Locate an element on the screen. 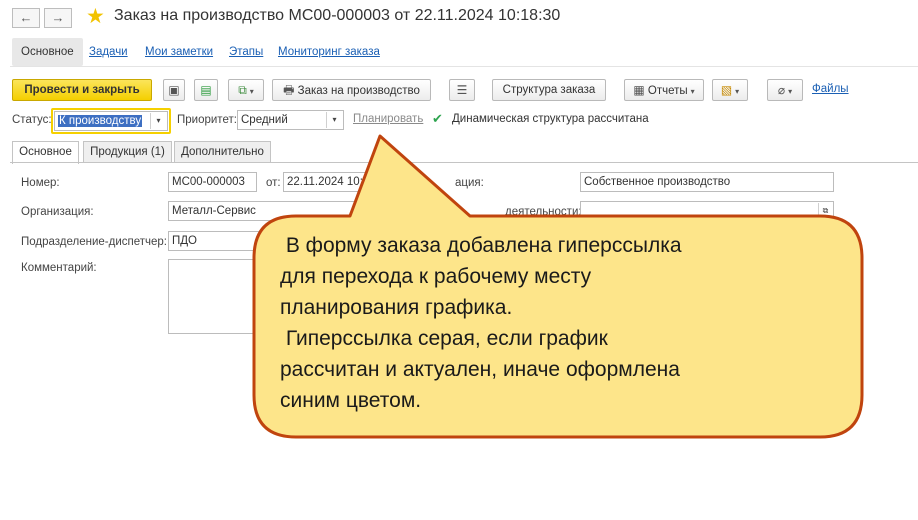  callout-line: для перехода к рабочему месту is located at coordinates (436, 276).